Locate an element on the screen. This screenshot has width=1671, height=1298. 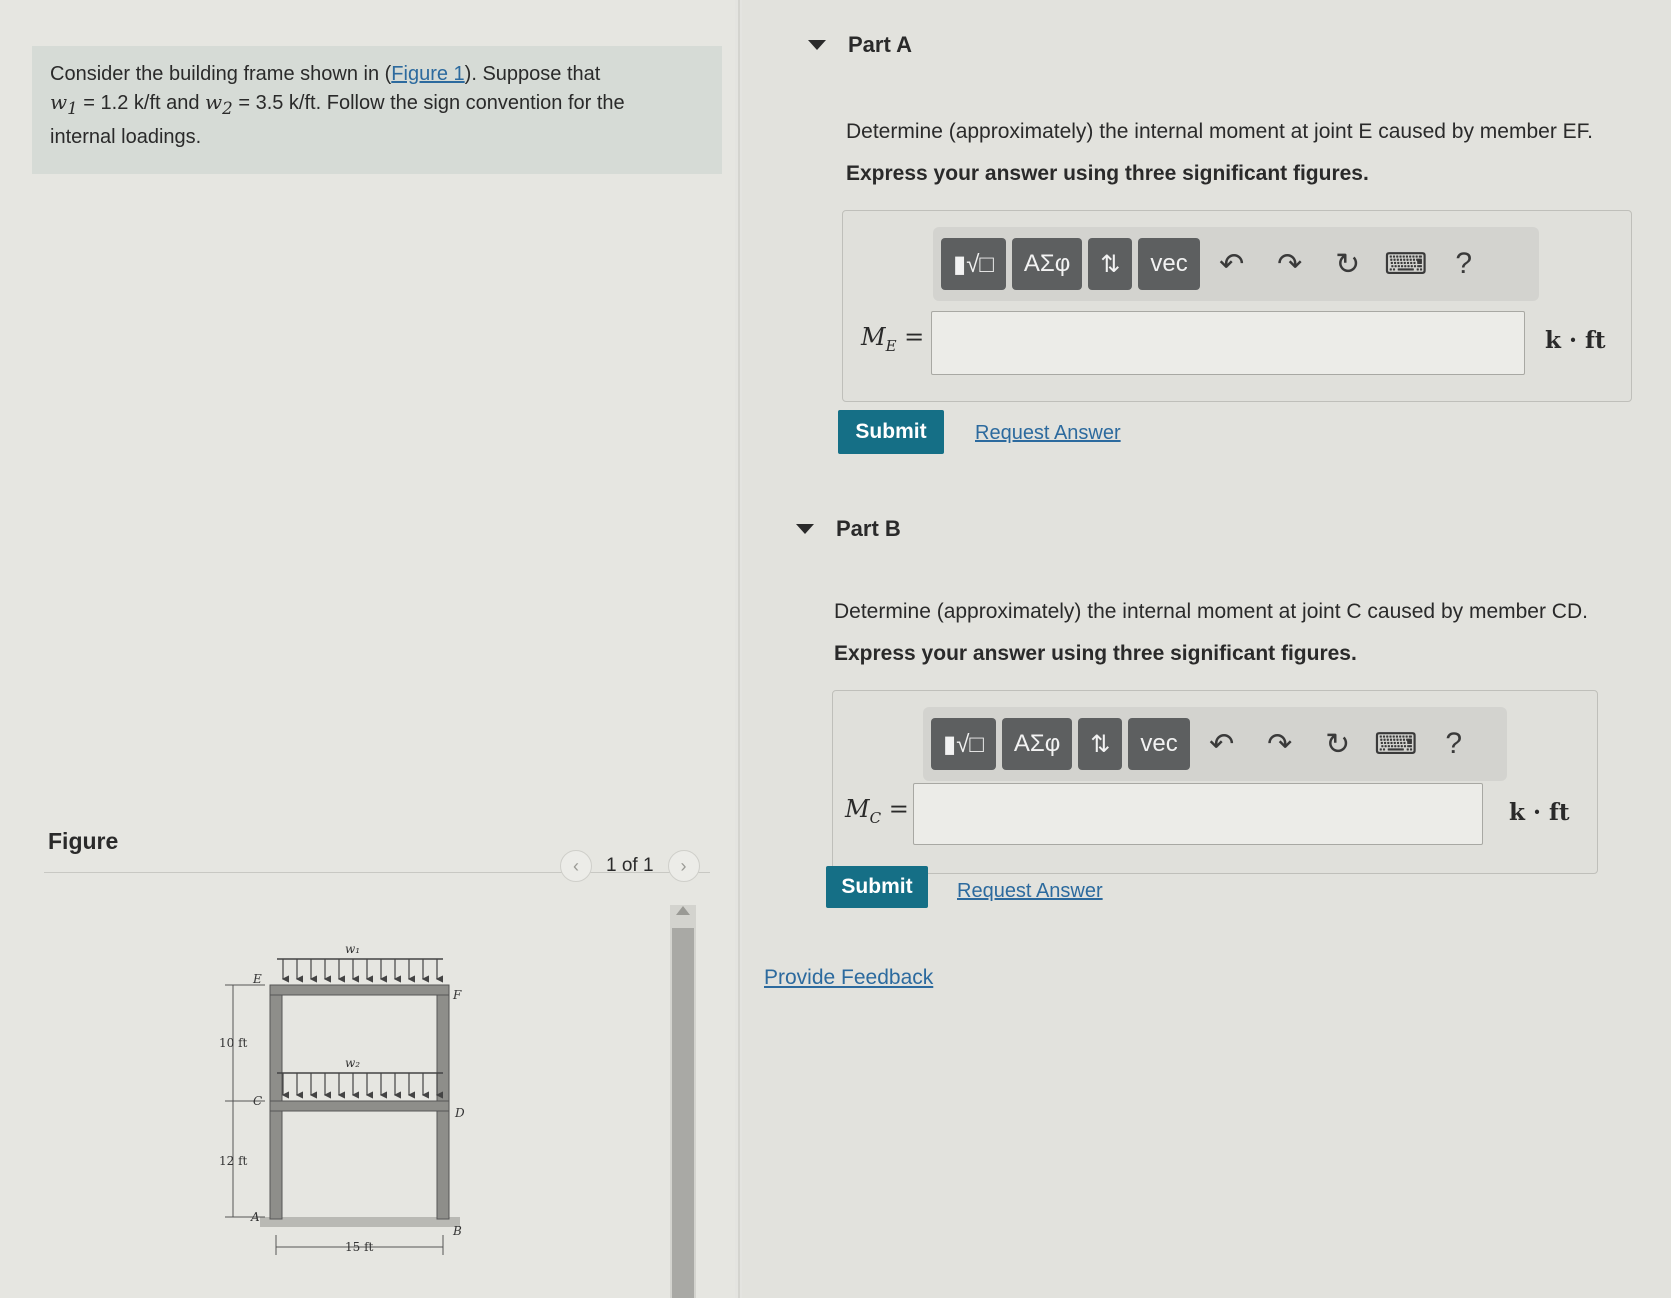
moment-subscript: C is located at coordinates (875, 817).